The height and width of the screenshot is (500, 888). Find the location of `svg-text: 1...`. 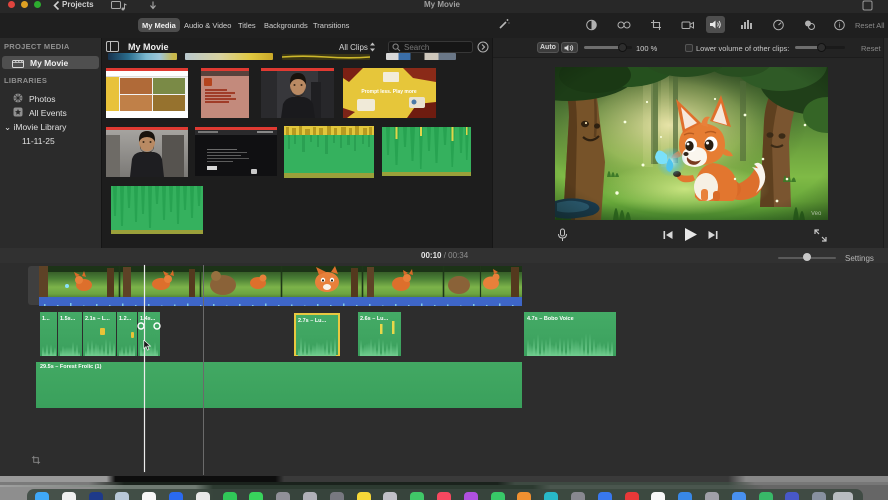

svg-text: 1... is located at coordinates (46, 319).